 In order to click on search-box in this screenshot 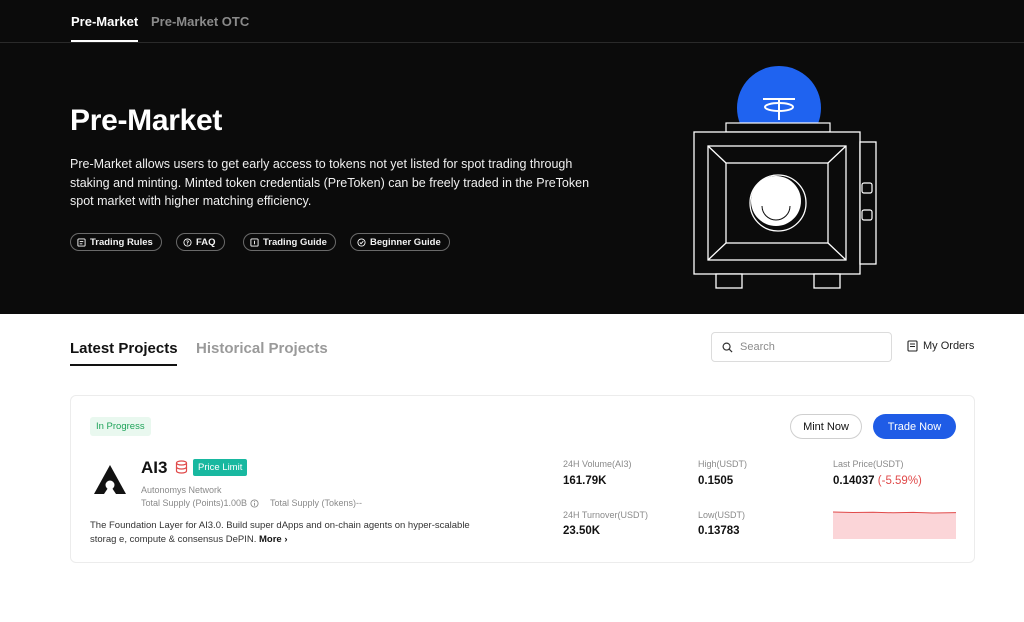, I will do `click(801, 347)`.